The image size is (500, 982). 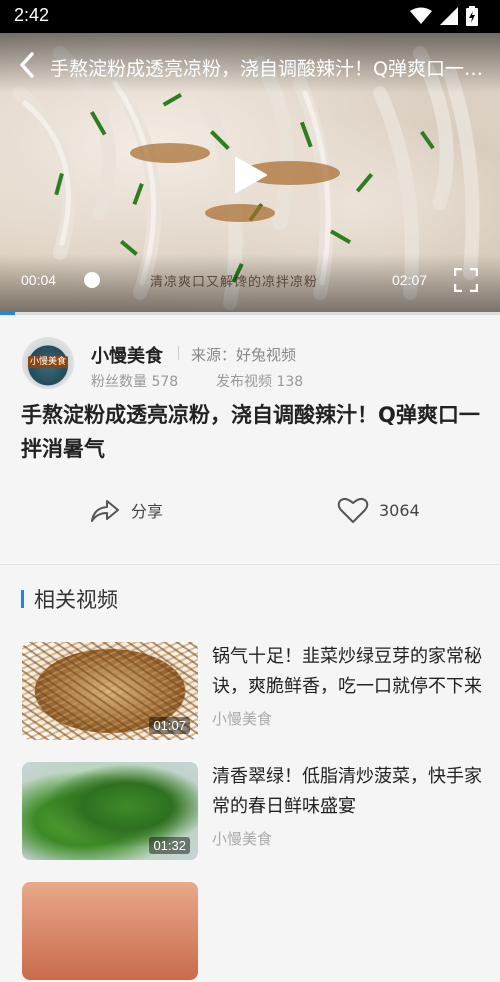 I want to click on heart-icon, so click(x=353, y=510).